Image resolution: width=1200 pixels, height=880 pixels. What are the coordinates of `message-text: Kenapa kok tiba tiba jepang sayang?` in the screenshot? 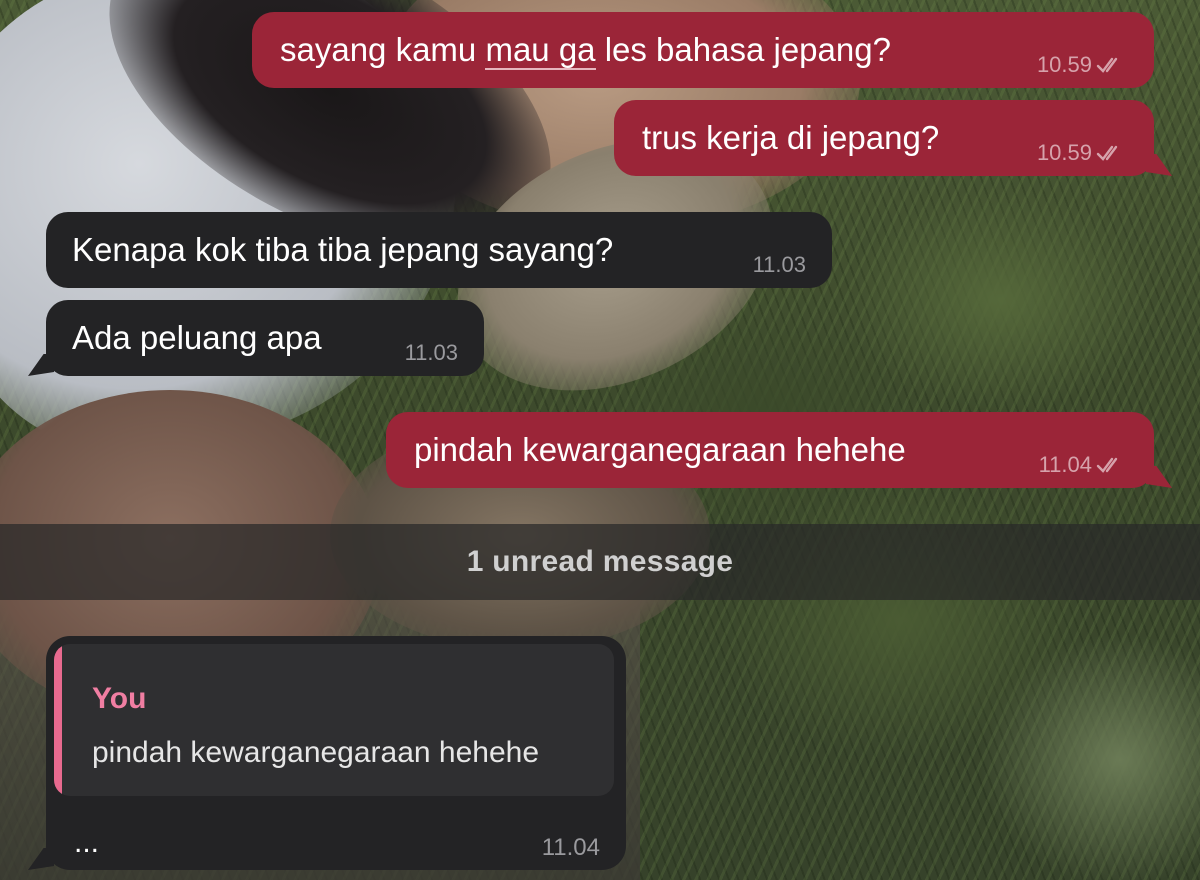 It's located at (343, 249).